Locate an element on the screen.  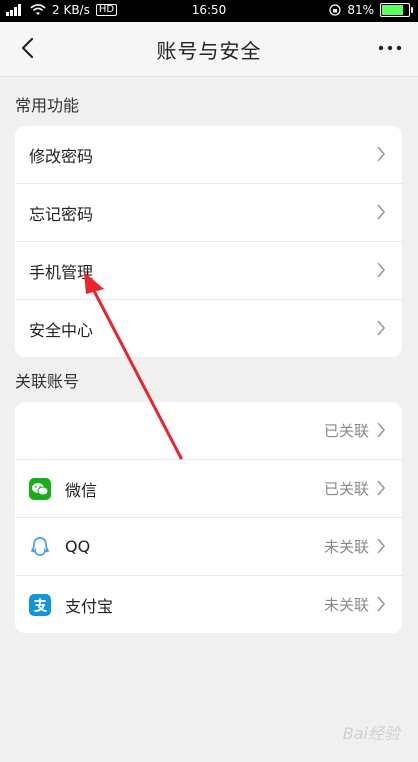
watermark: Bai经验 is located at coordinates (371, 733).